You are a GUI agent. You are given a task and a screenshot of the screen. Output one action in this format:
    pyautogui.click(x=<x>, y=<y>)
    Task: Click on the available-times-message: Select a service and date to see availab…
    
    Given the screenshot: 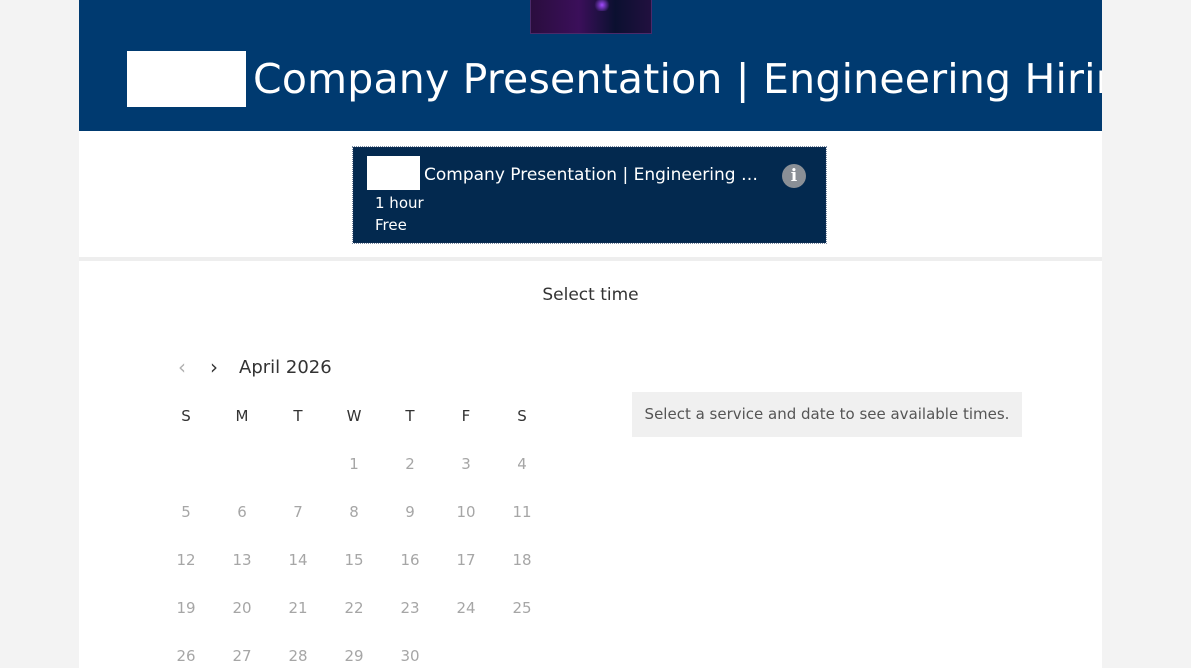 What is the action you would take?
    pyautogui.click(x=827, y=414)
    